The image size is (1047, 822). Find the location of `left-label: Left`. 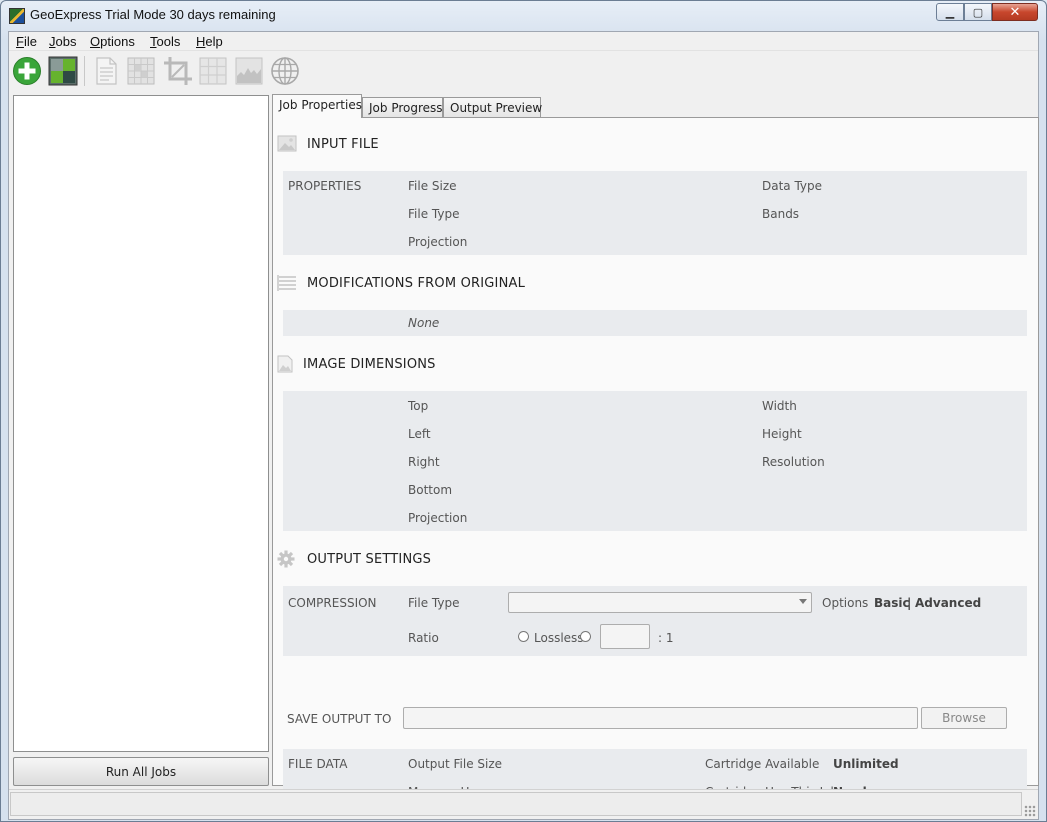

left-label: Left is located at coordinates (419, 434).